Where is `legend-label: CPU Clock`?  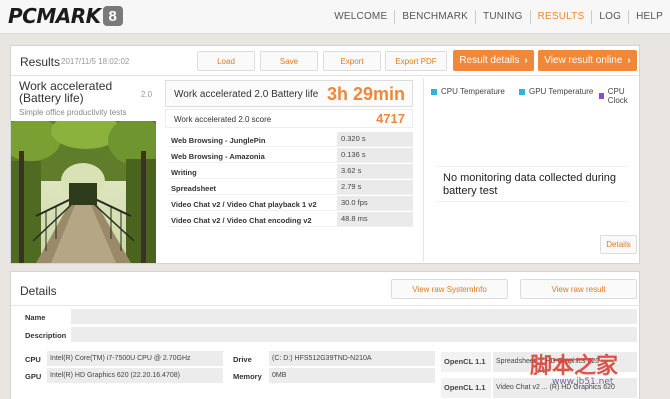 legend-label: CPU Clock is located at coordinates (617, 96).